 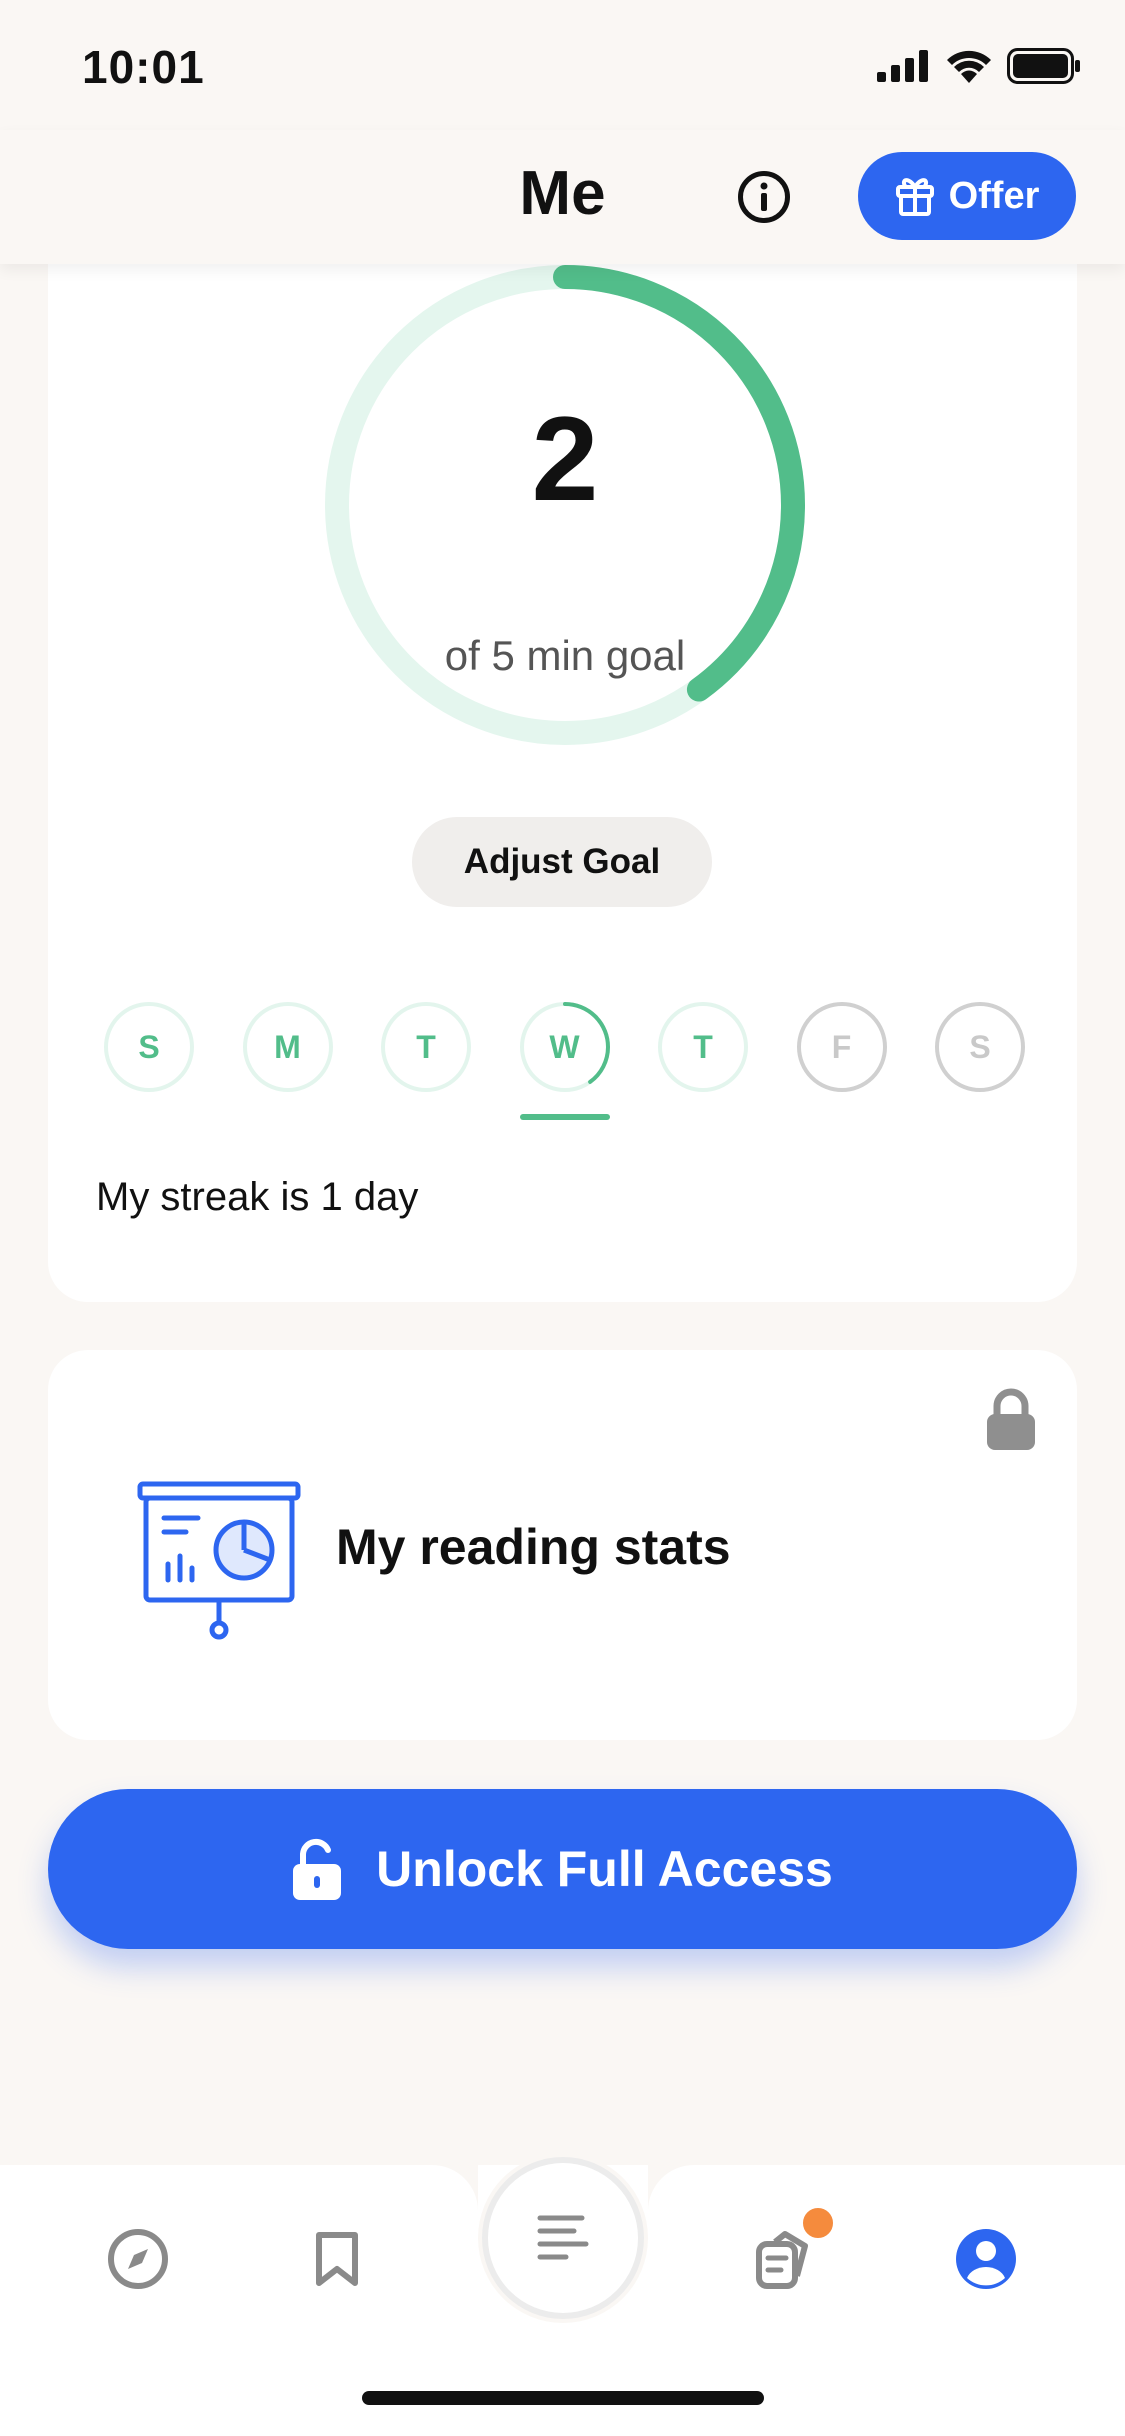 What do you see at coordinates (969, 66) in the screenshot?
I see `wifi-icon` at bounding box center [969, 66].